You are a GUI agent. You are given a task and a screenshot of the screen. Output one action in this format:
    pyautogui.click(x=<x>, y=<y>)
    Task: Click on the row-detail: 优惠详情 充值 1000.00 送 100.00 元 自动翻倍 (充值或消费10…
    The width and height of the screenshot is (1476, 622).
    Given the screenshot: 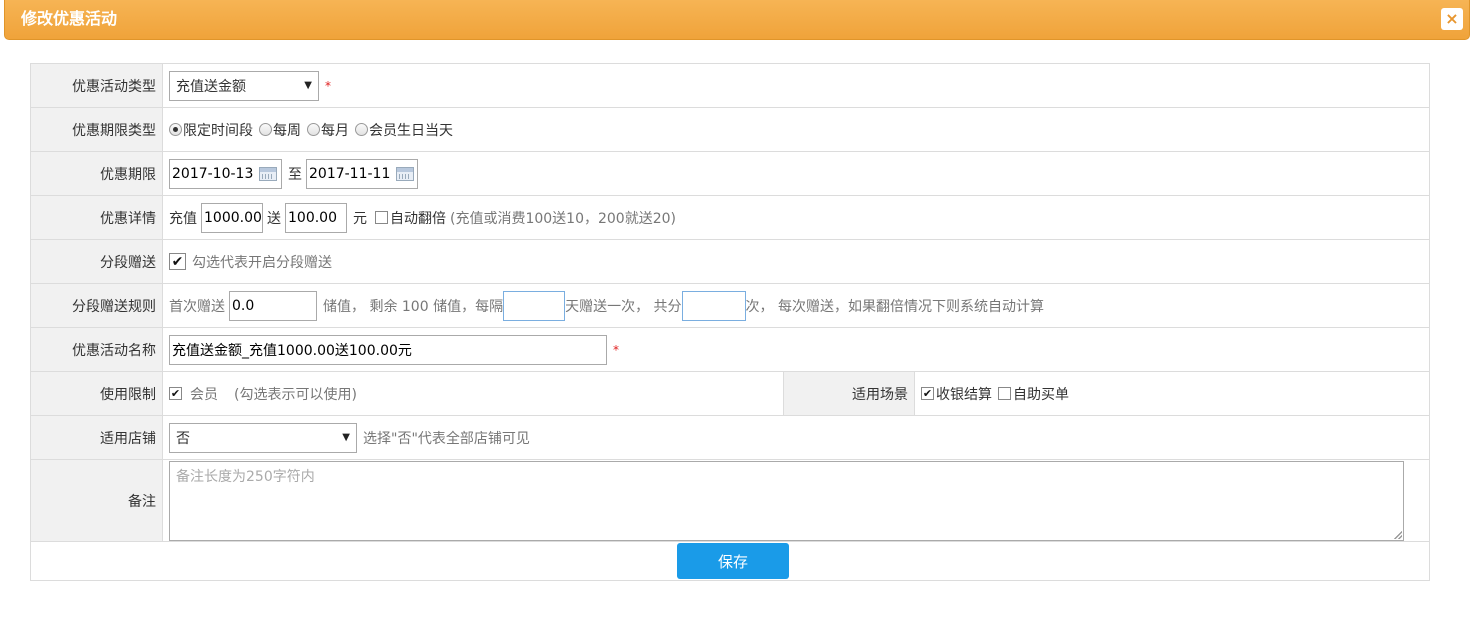 What is the action you would take?
    pyautogui.click(x=730, y=218)
    